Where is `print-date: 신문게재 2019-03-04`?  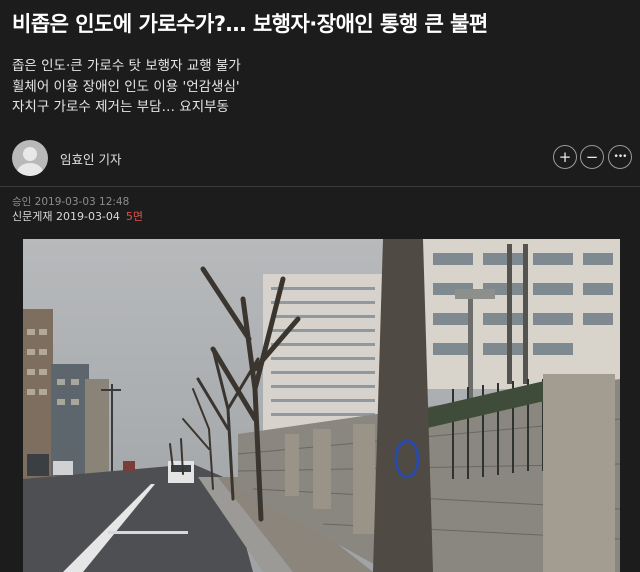
print-date: 신문게재 2019-03-04 is located at coordinates (66, 216).